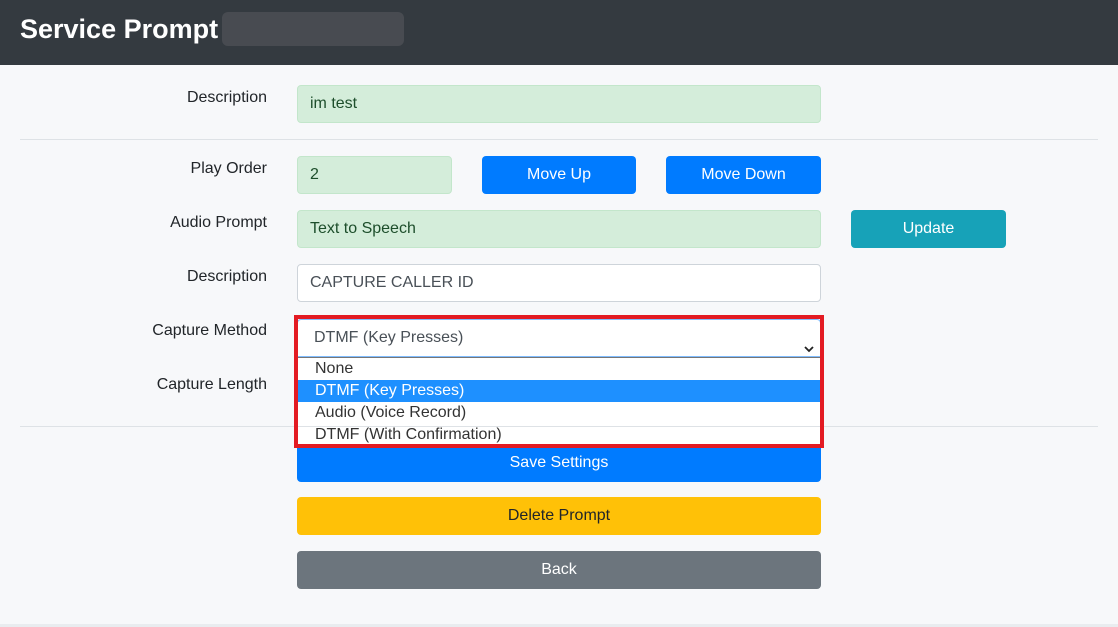  I want to click on capture-method-select: DTMF (Key Presses), so click(559, 338).